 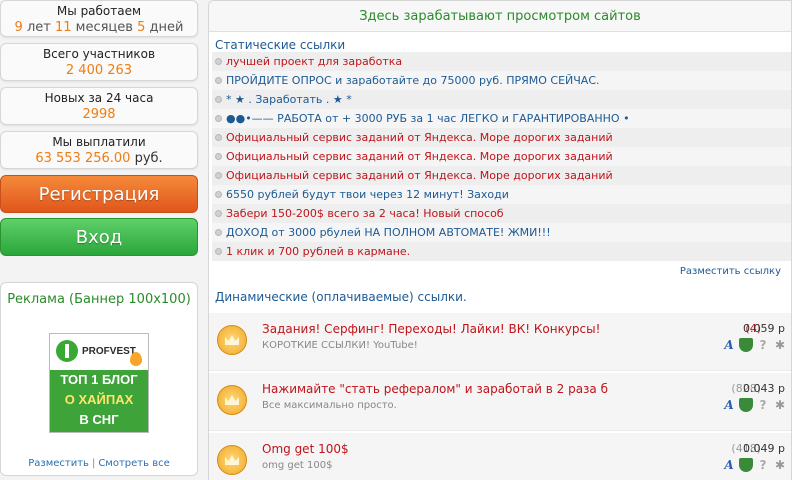 I want to click on banner-line: О ХАЙПАХ, so click(x=99, y=399).